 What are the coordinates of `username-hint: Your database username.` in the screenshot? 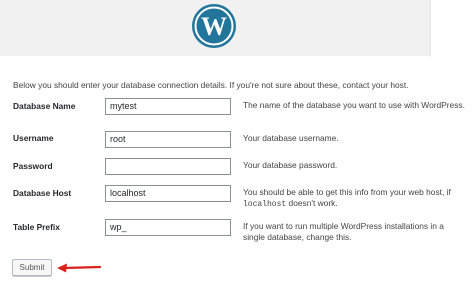 It's located at (291, 138).